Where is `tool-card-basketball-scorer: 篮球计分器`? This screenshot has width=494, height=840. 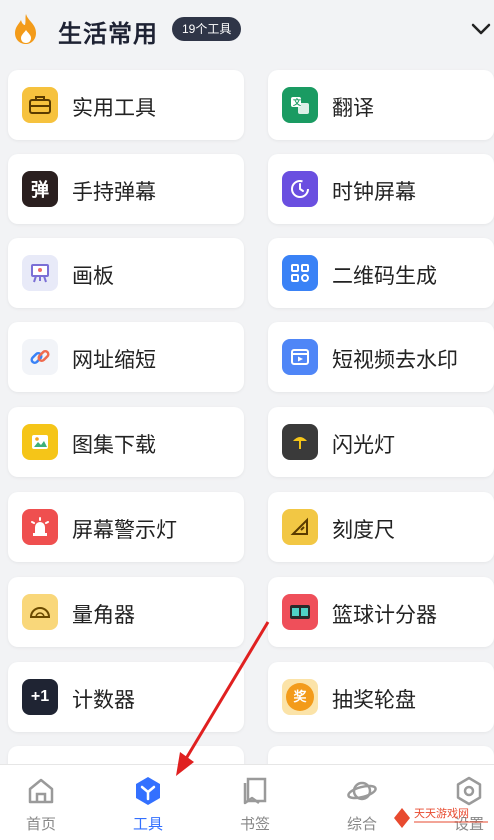
tool-card-basketball-scorer: 篮球计分器 is located at coordinates (381, 612).